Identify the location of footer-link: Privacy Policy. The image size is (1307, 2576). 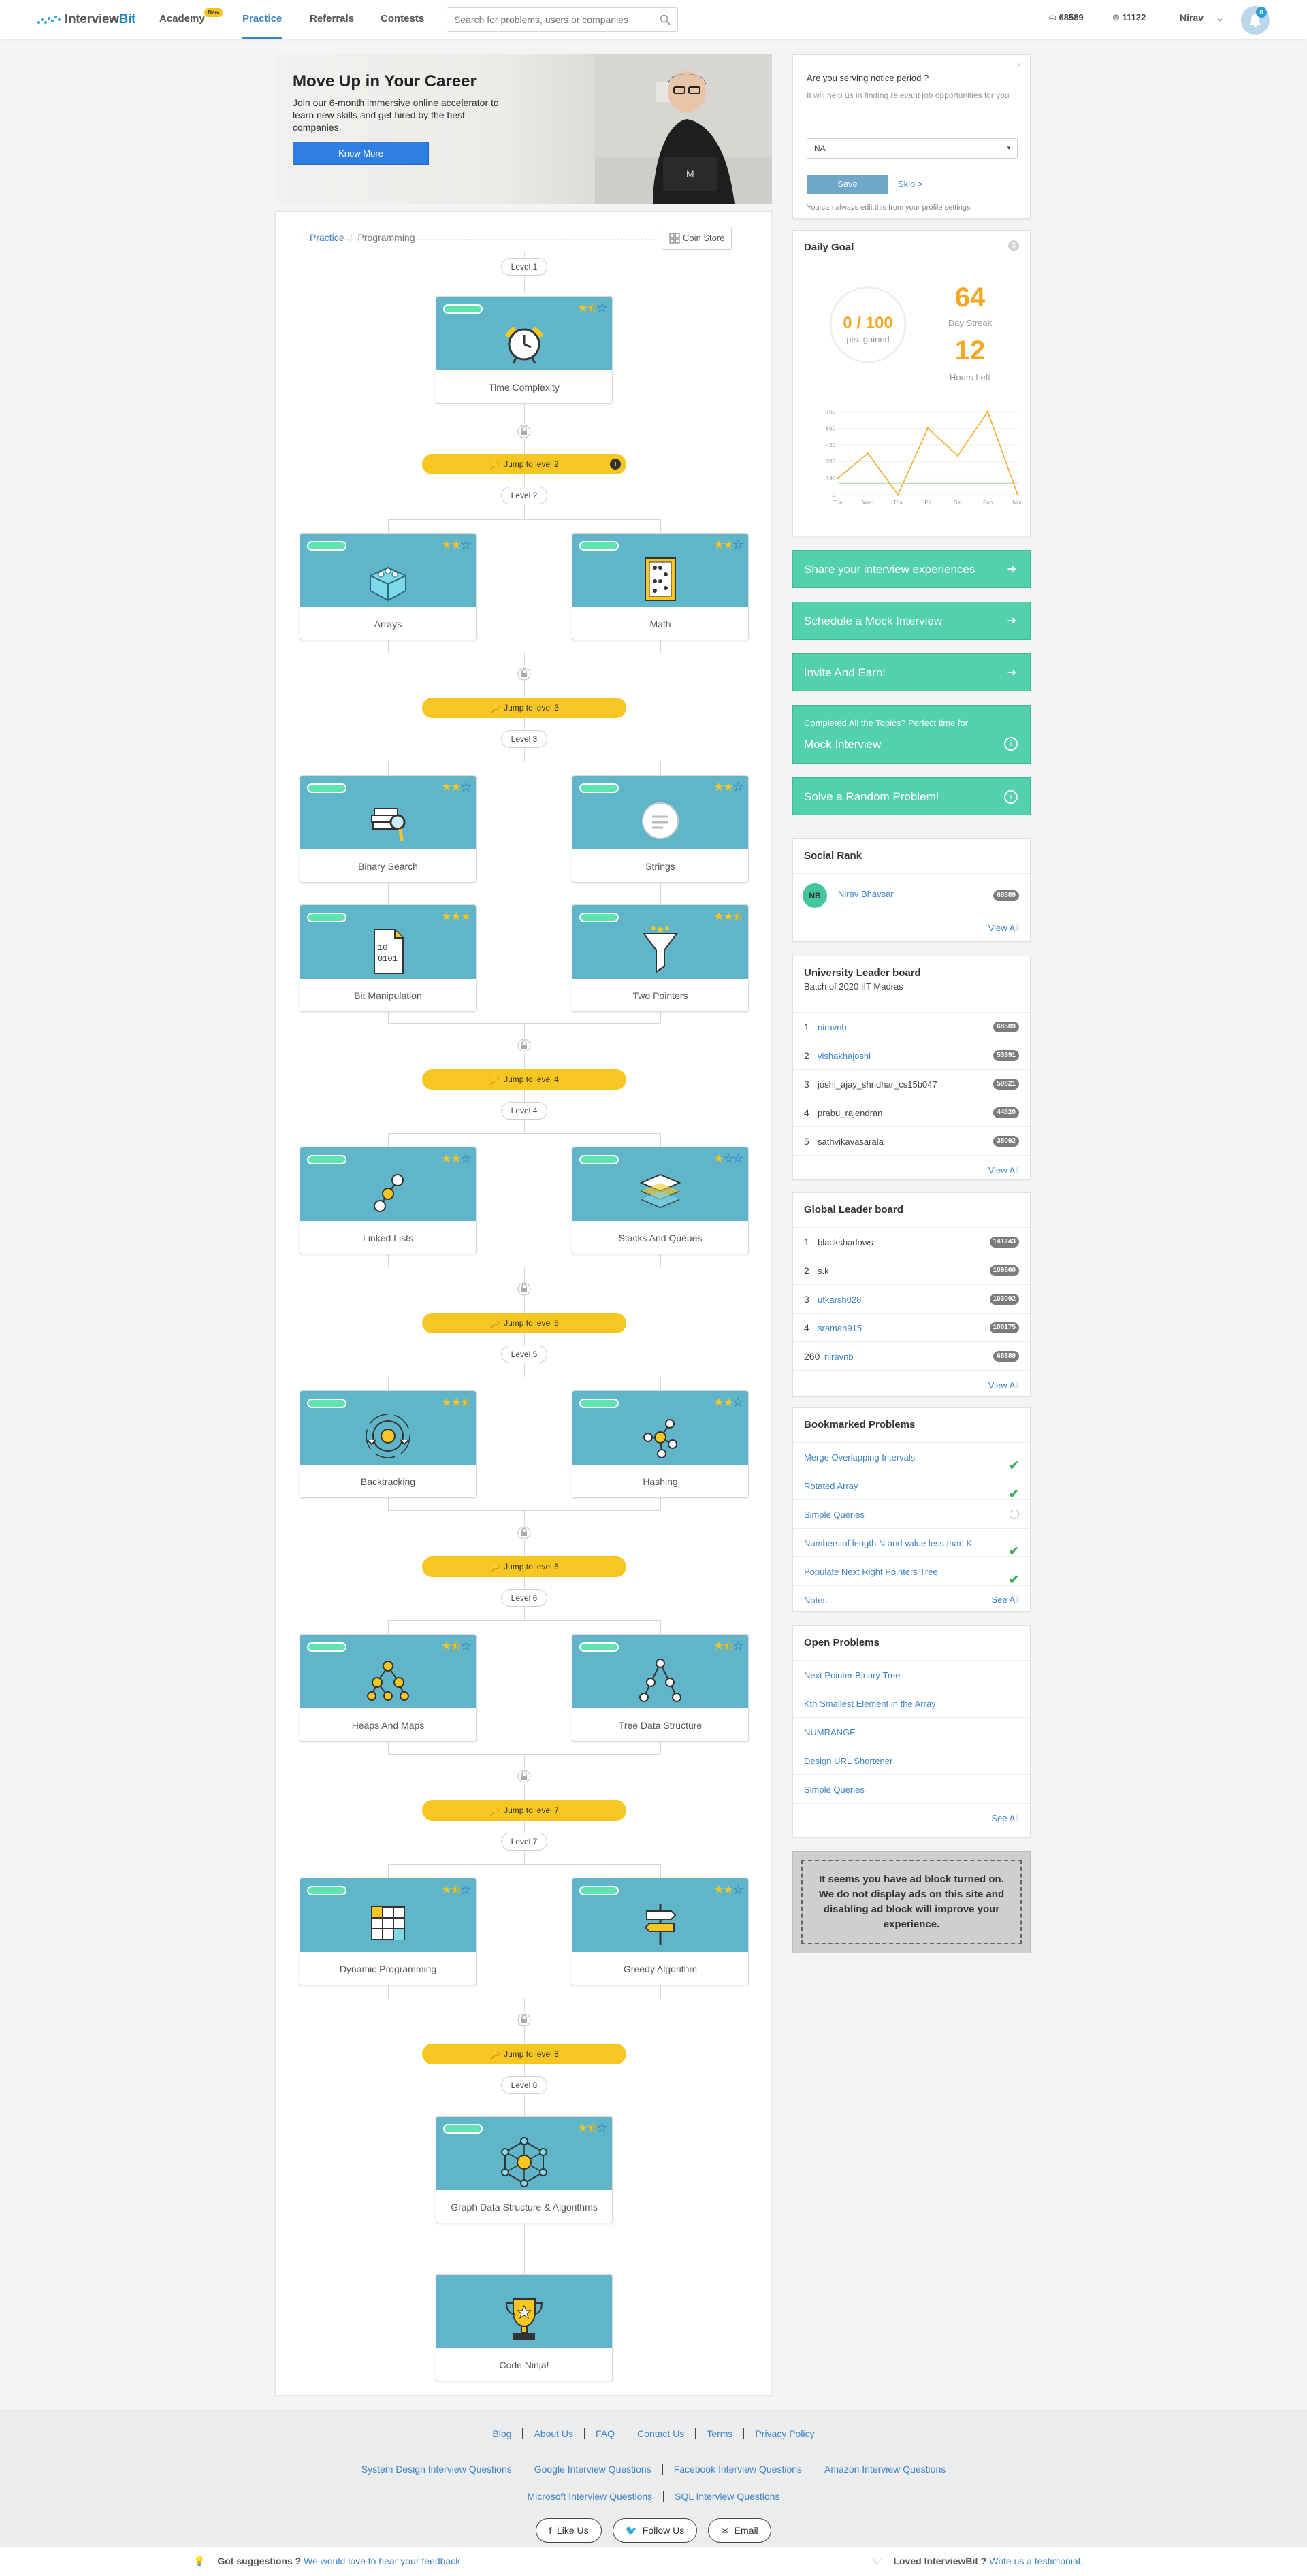
(785, 2433).